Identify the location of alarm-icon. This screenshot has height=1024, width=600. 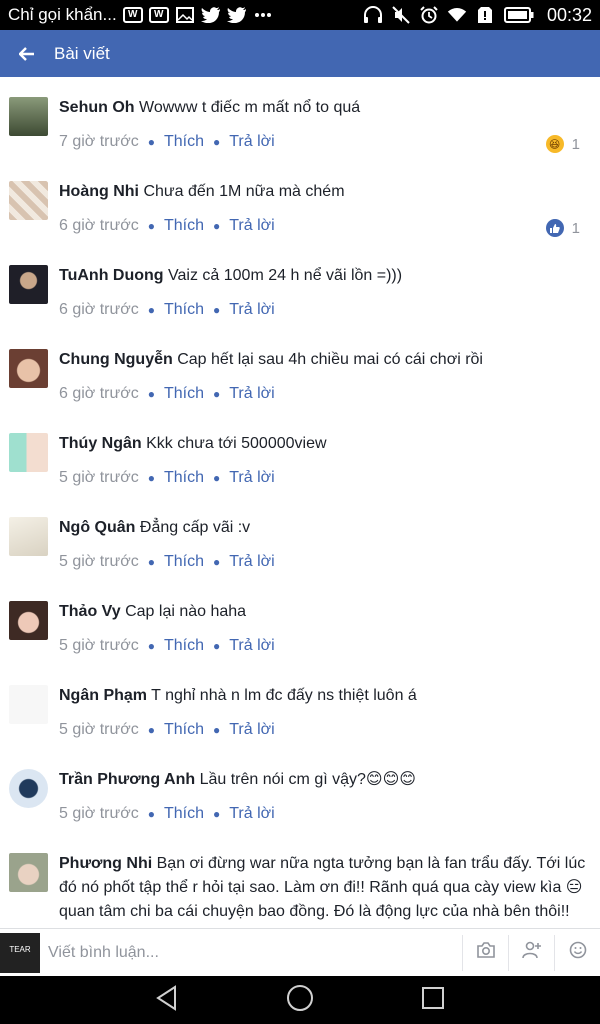
(429, 15).